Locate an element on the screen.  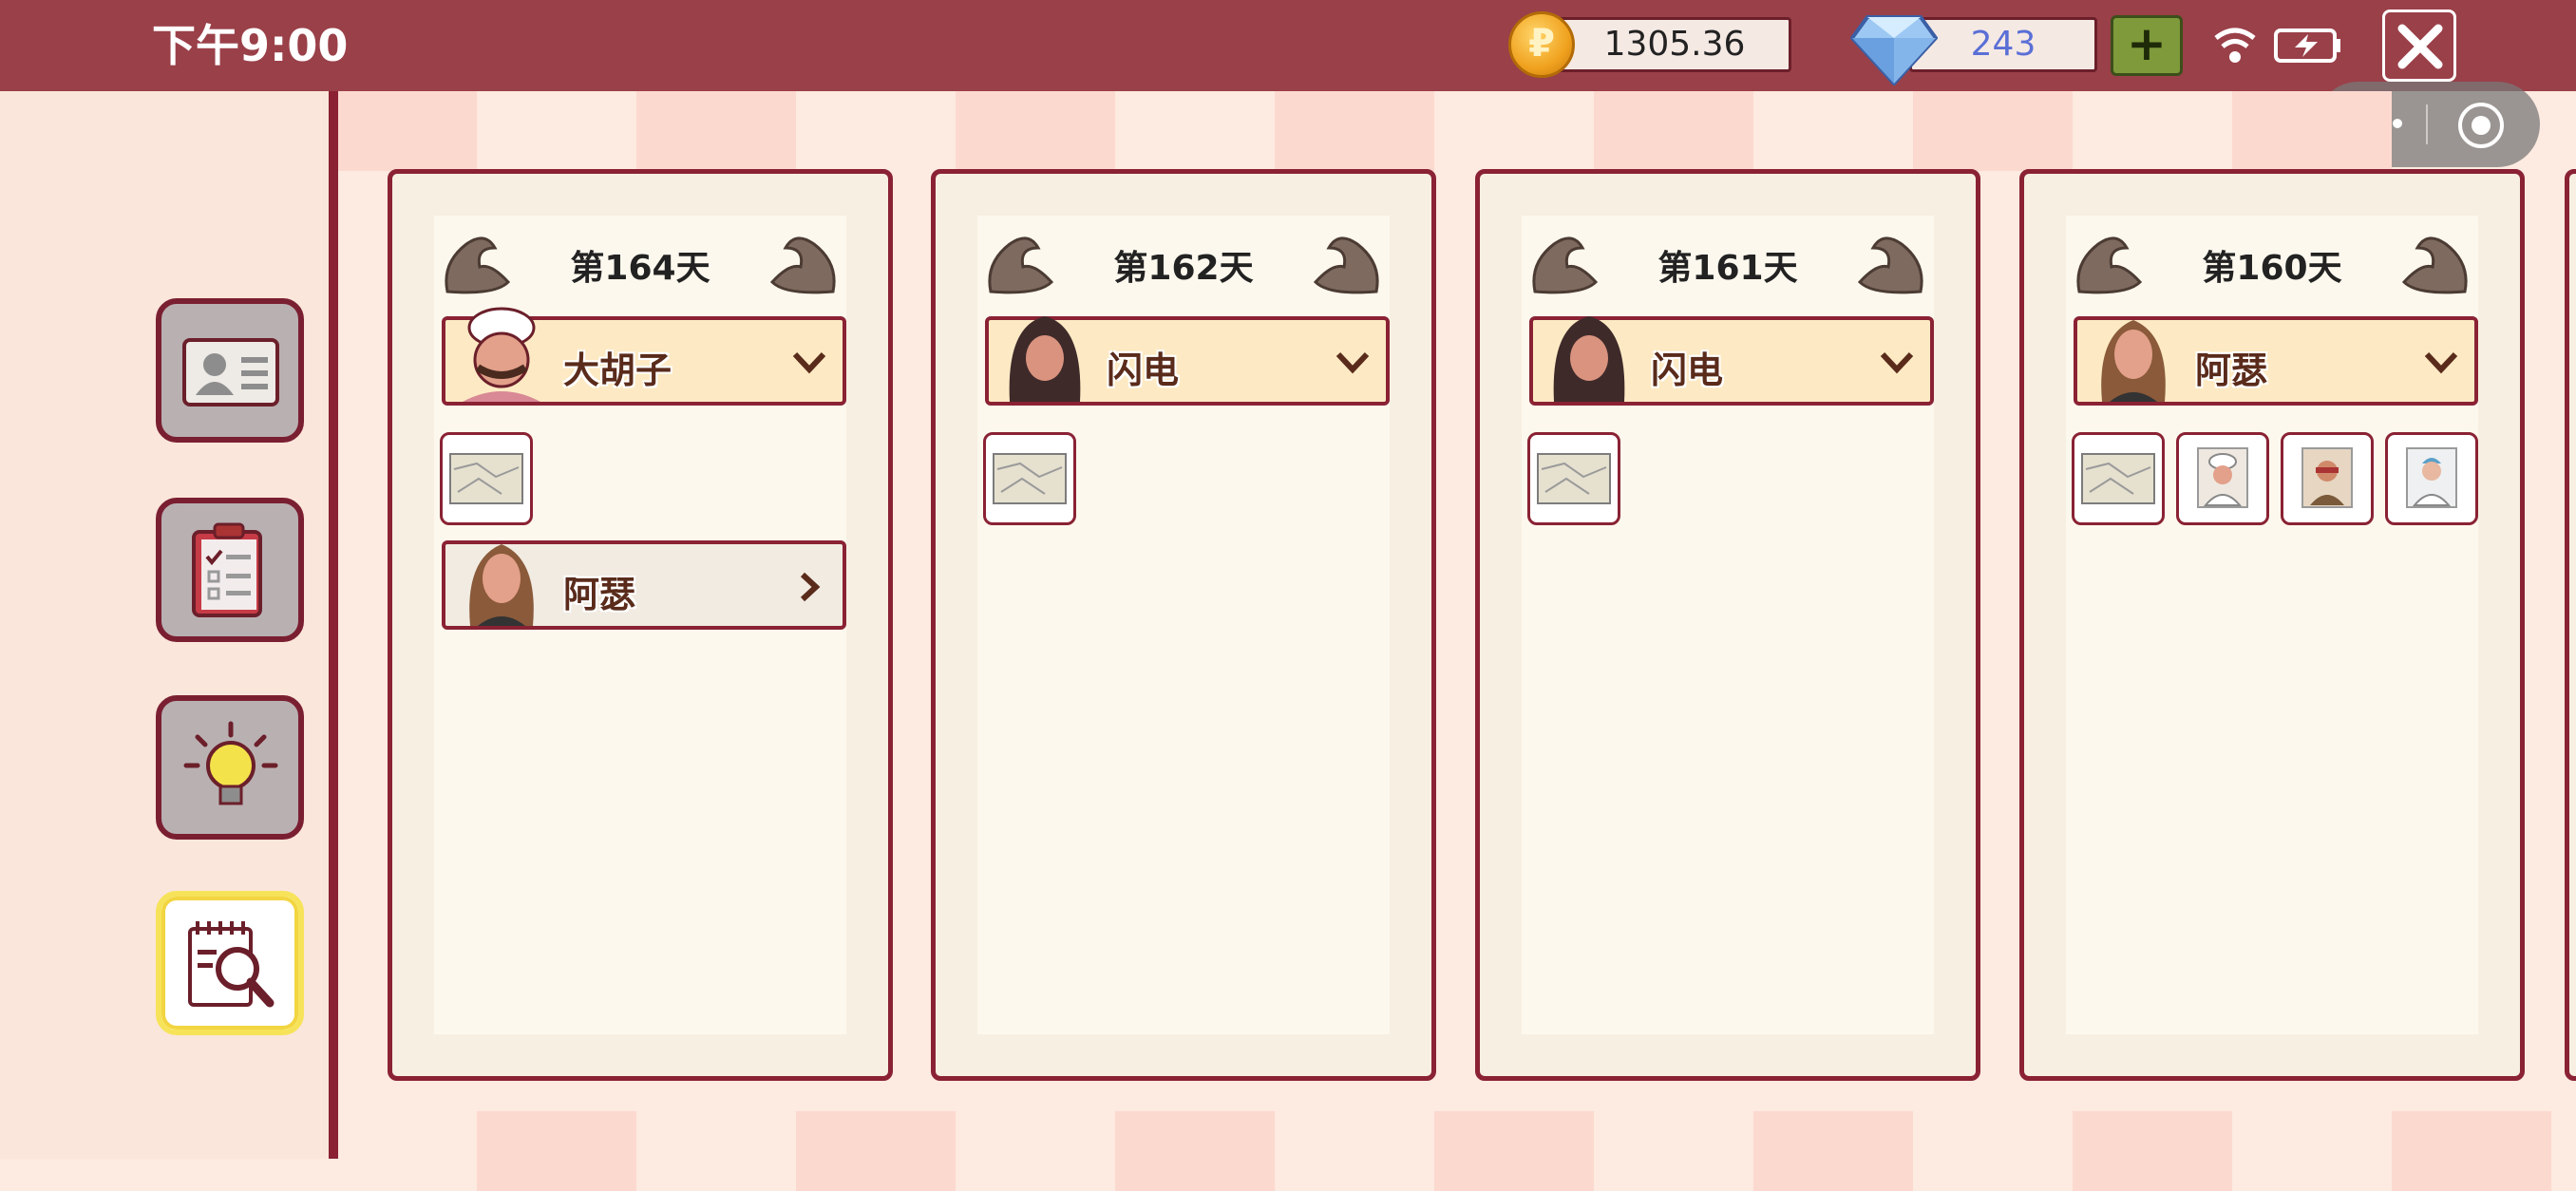
hint-button is located at coordinates (230, 768).